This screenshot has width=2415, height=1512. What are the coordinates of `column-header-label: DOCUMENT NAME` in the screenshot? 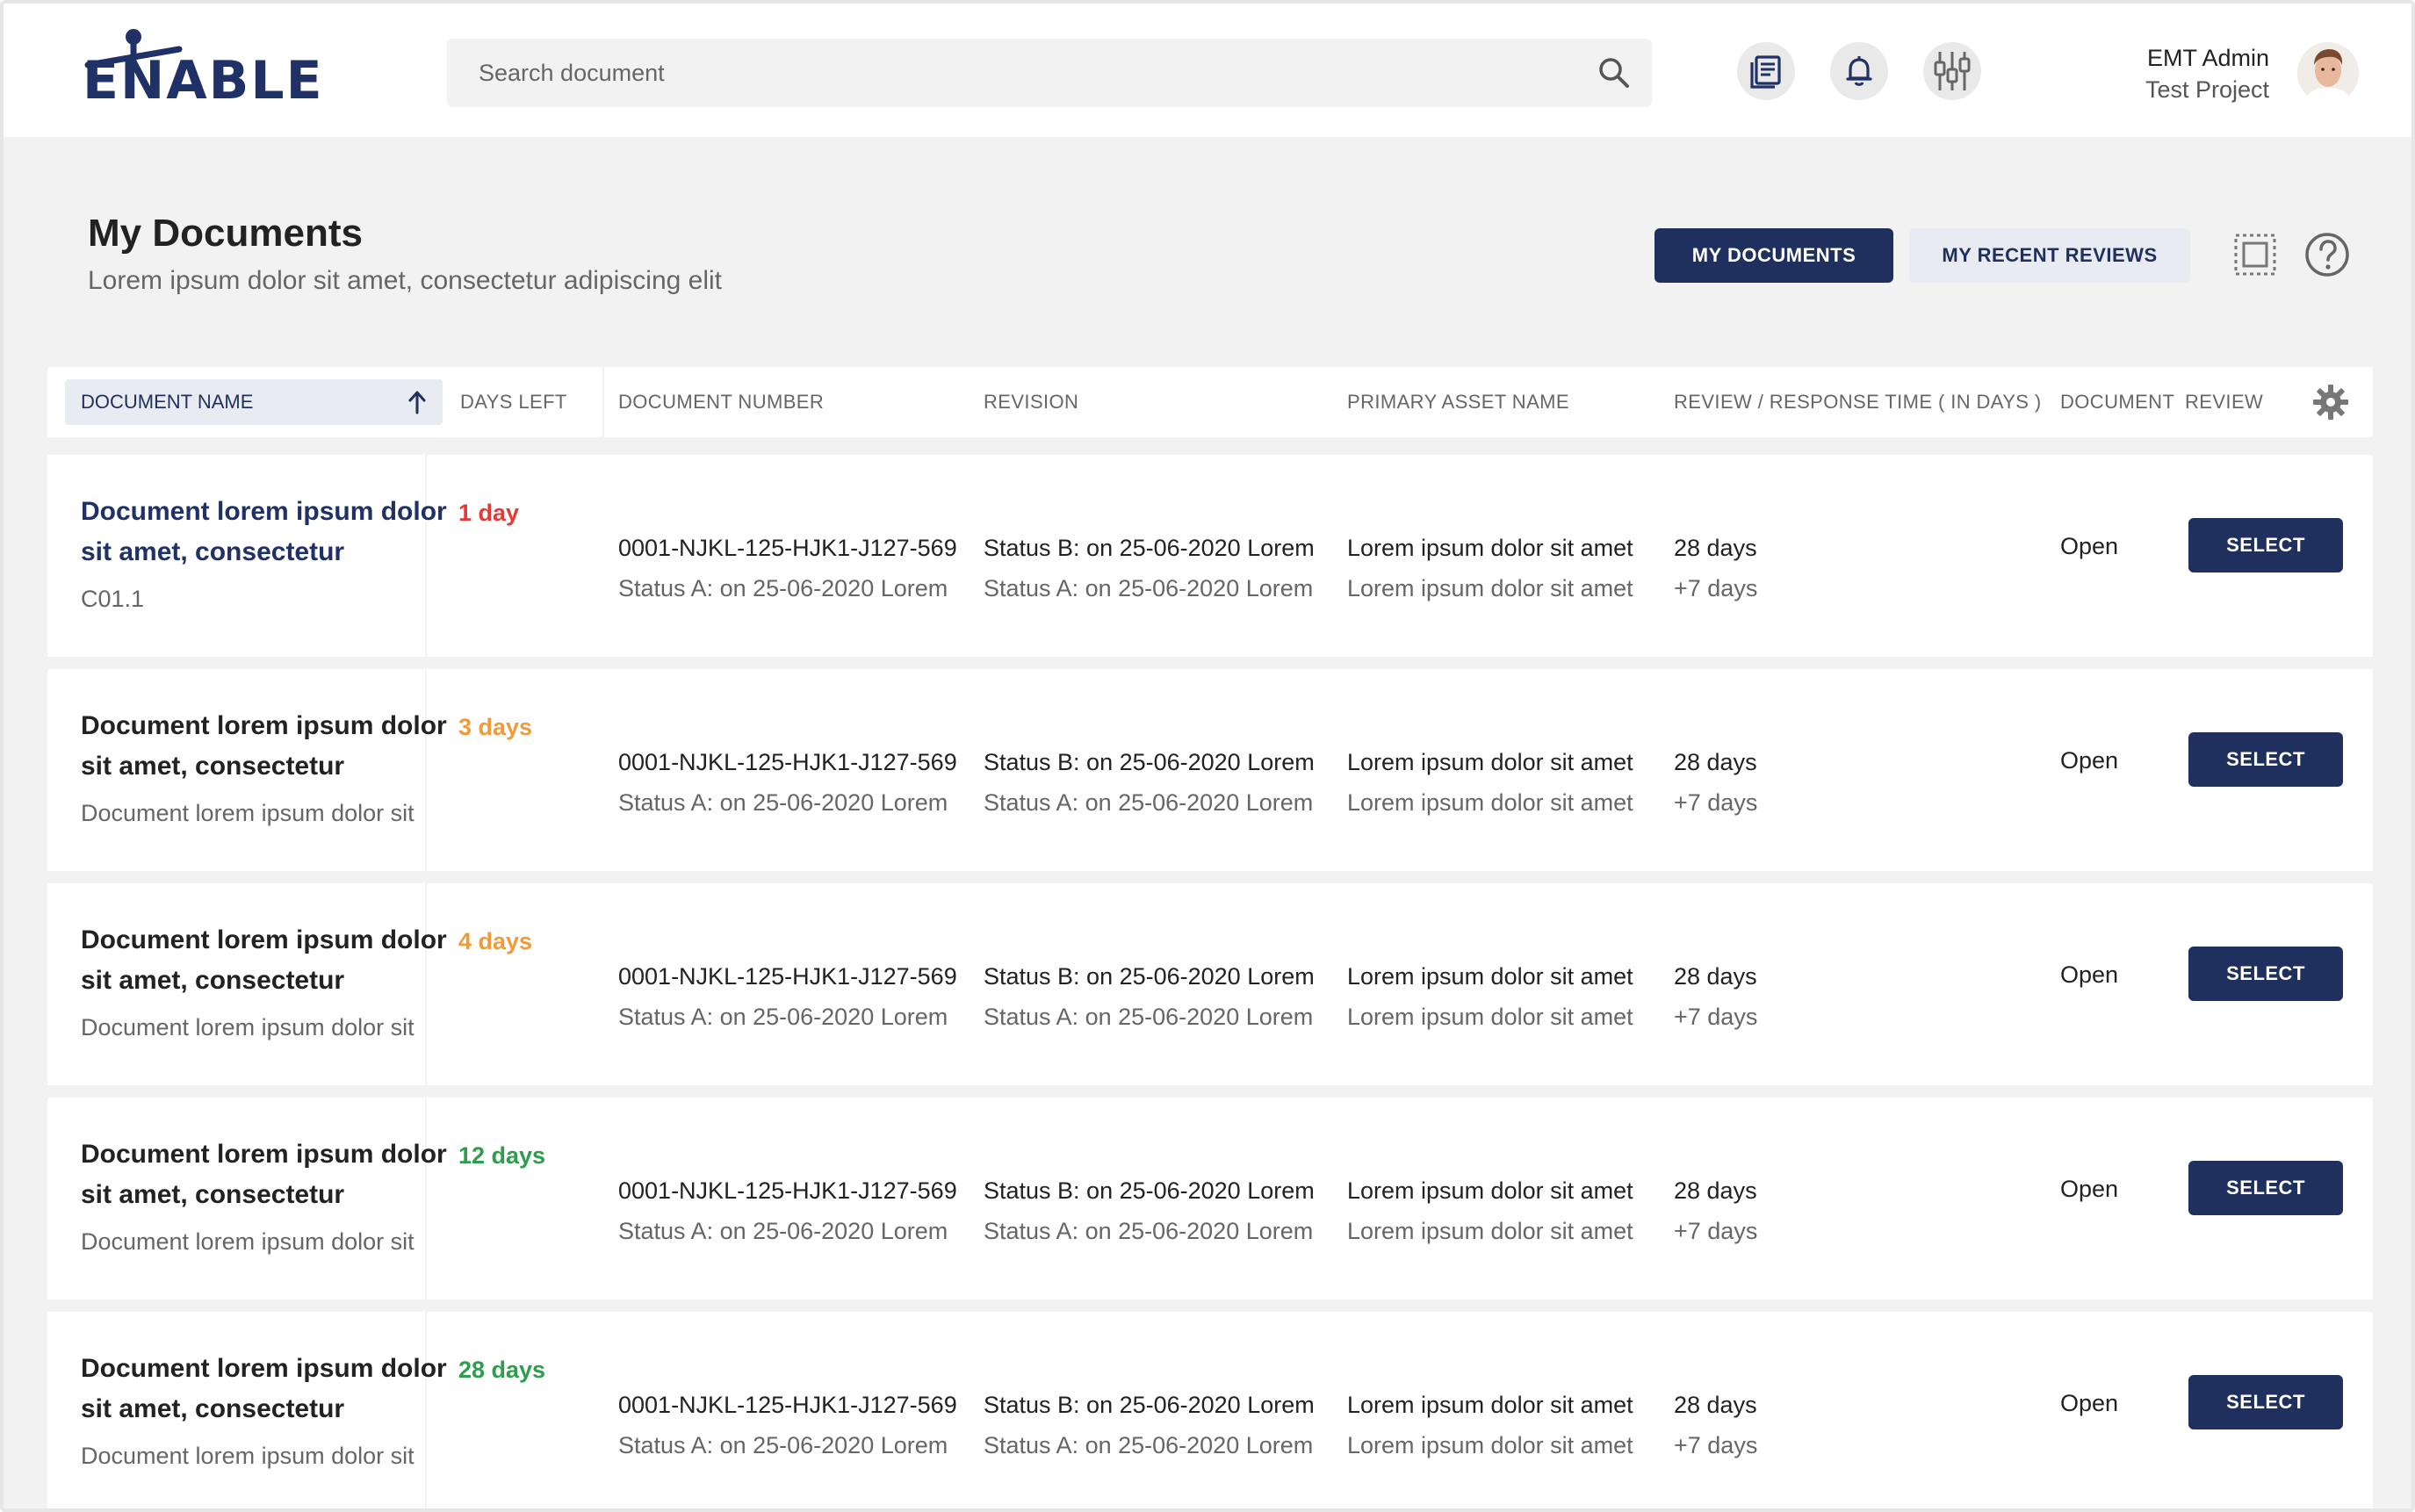 It's located at (168, 402).